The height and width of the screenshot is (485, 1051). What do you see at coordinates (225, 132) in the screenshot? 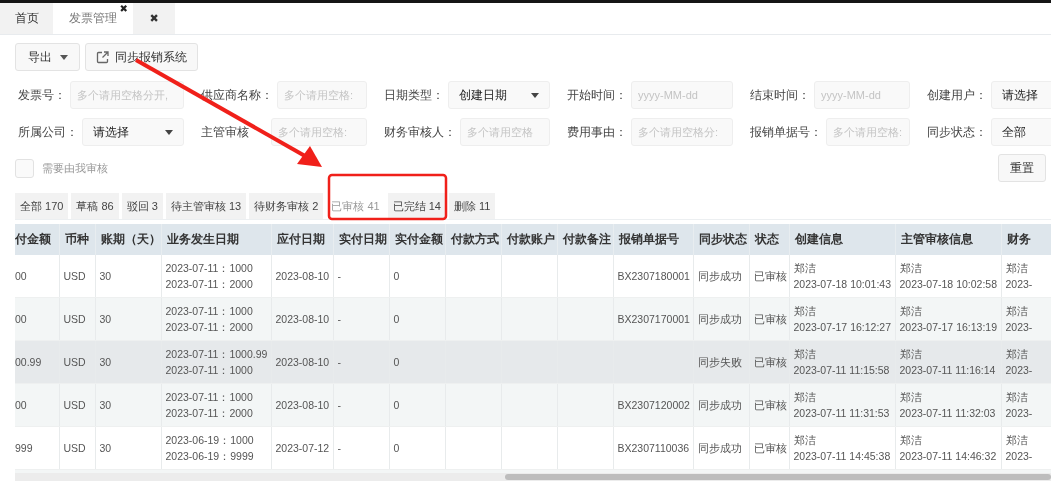
I see `field-label: 主管审核` at bounding box center [225, 132].